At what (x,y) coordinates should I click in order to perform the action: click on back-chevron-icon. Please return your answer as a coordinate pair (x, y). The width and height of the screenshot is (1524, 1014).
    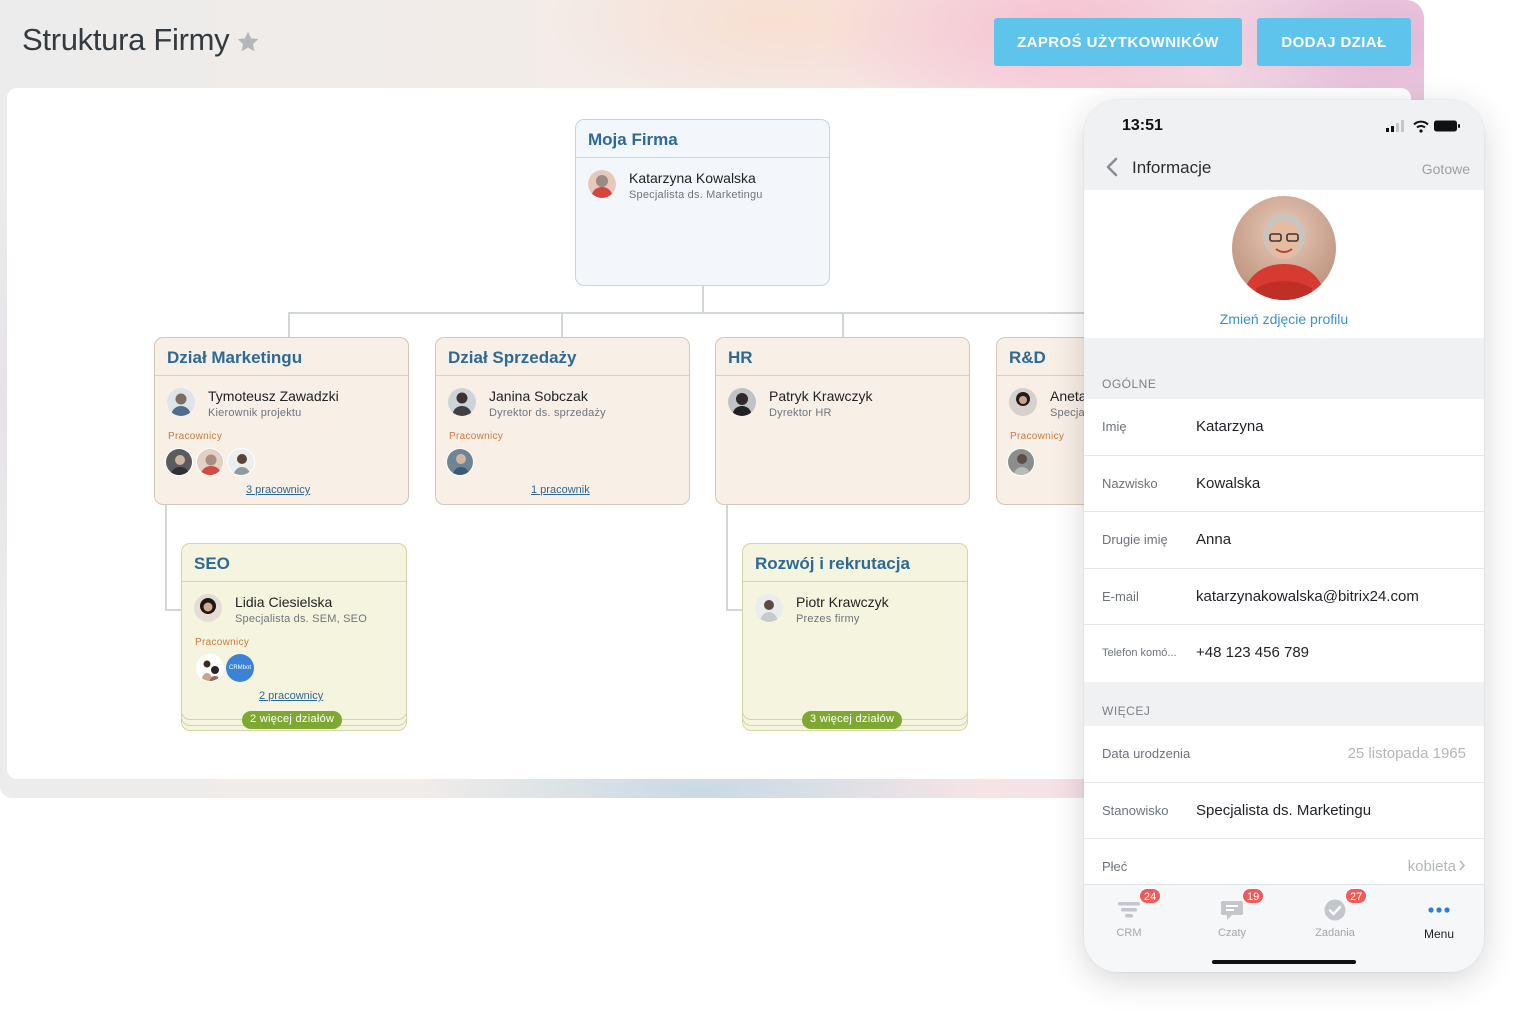
    Looking at the image, I should click on (1112, 167).